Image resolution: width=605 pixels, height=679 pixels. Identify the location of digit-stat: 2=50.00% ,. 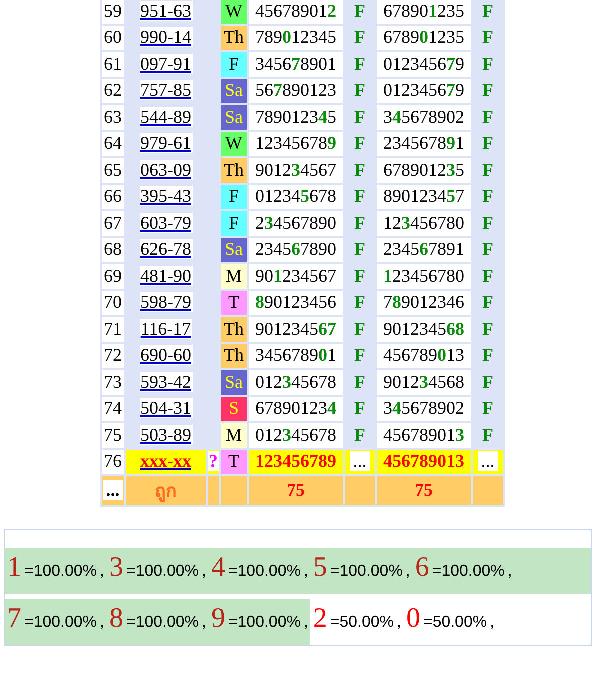
(357, 619).